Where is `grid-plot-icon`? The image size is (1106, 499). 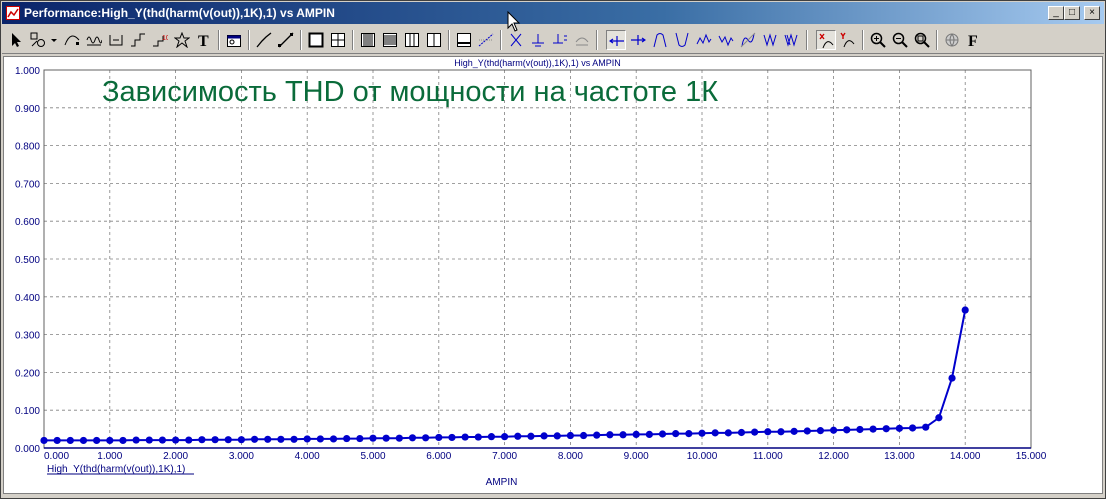 grid-plot-icon is located at coordinates (338, 40).